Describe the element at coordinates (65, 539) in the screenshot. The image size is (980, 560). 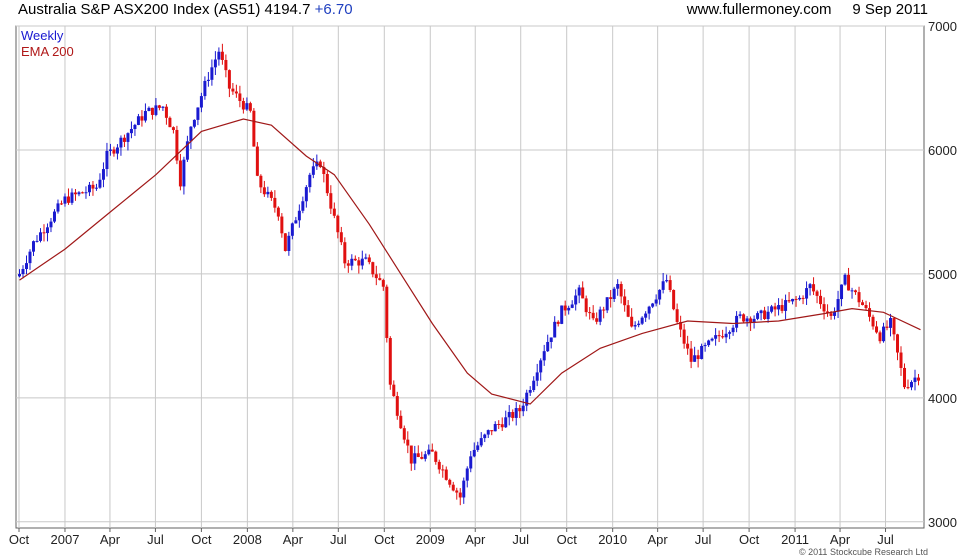
I see `x-tick-label: 2007` at that location.